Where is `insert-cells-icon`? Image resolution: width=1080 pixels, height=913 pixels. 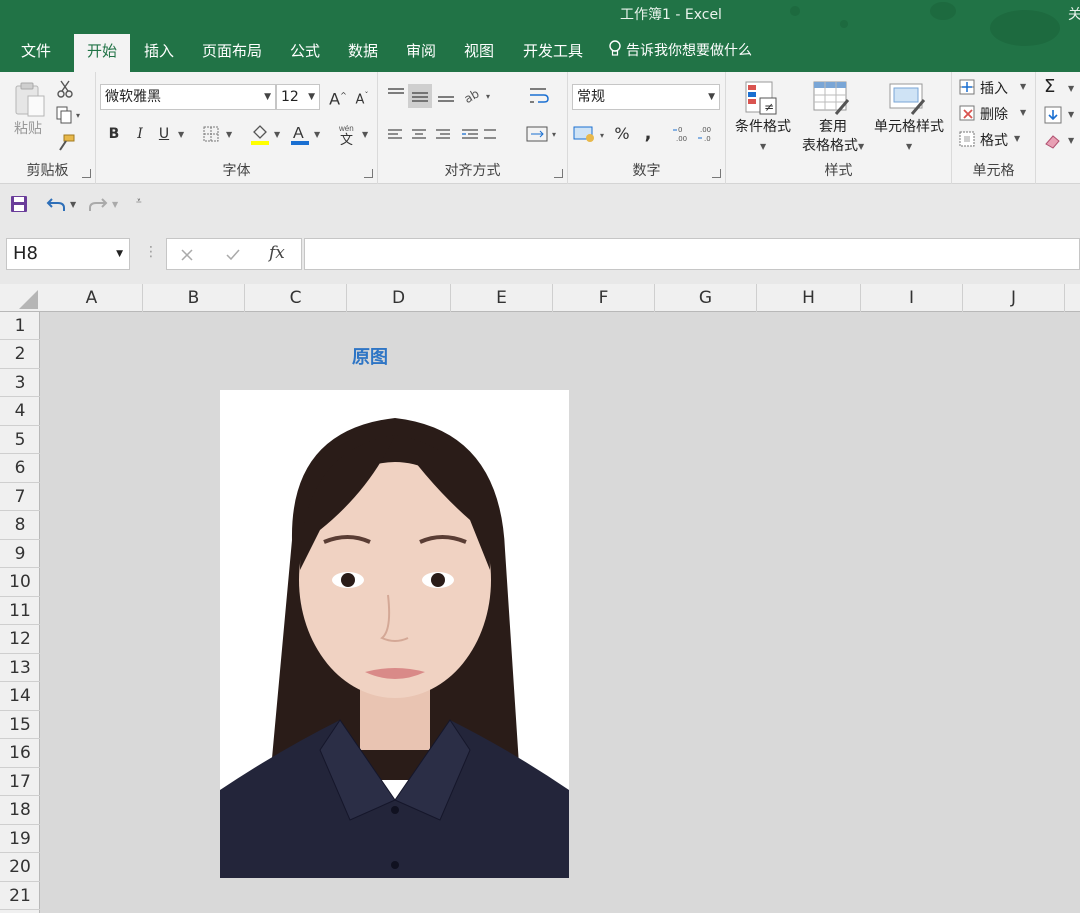
insert-cells-icon is located at coordinates (968, 88).